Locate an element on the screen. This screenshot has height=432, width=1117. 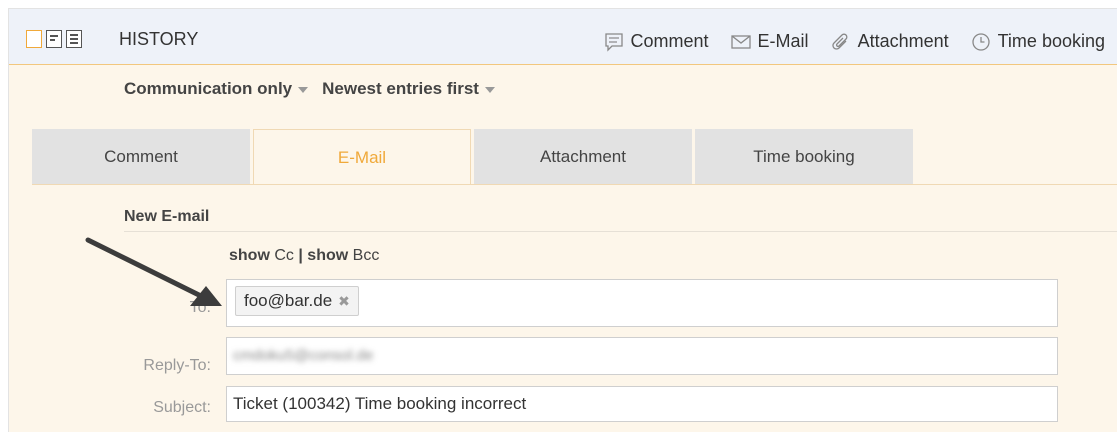
add-attachment-label: Attachment is located at coordinates (903, 41).